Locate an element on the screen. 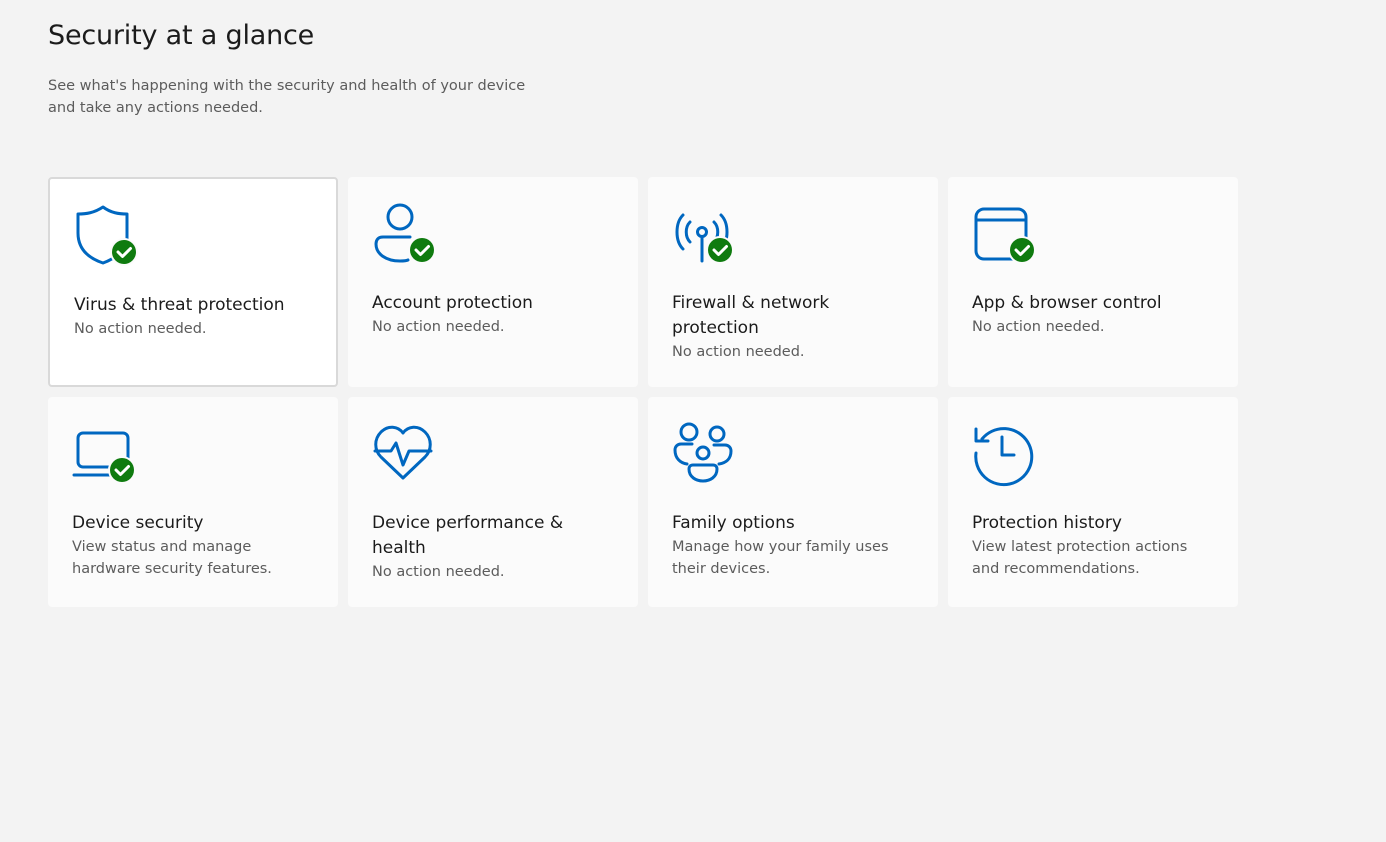  tile-title: Family options is located at coordinates (733, 523).